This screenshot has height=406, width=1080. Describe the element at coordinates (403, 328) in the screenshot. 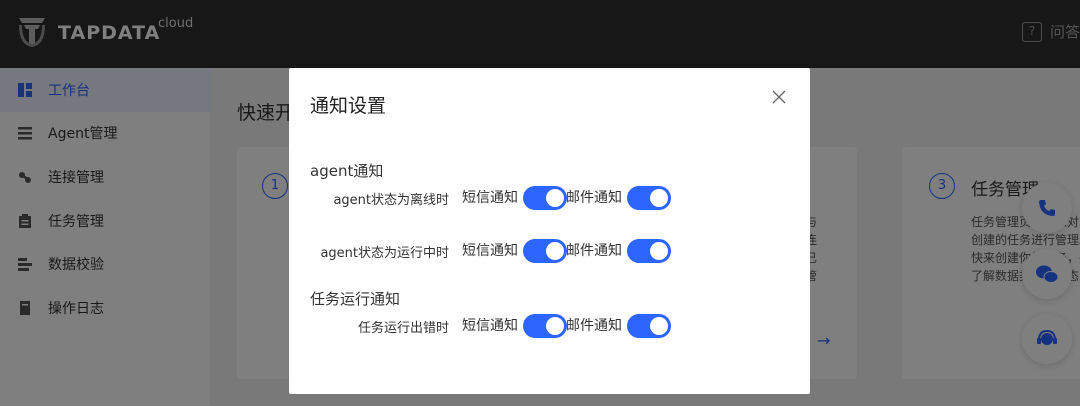

I see `row-label: 任务运行出错时` at that location.